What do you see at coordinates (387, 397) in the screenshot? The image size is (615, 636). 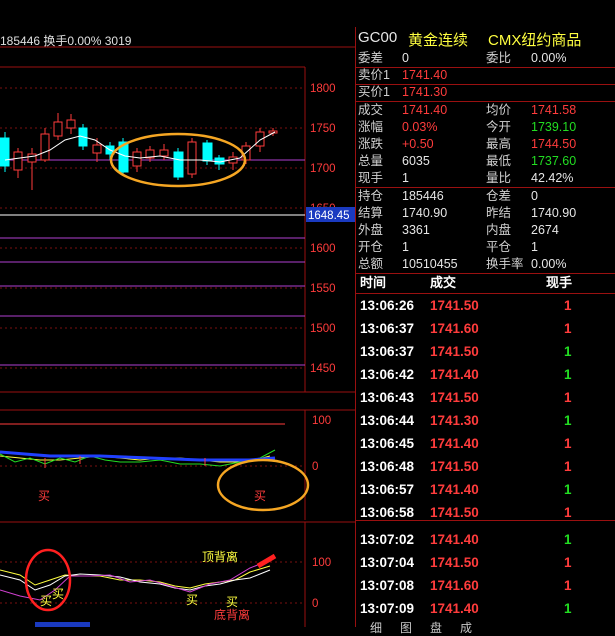 I see `trade-time: 13:06:43` at bounding box center [387, 397].